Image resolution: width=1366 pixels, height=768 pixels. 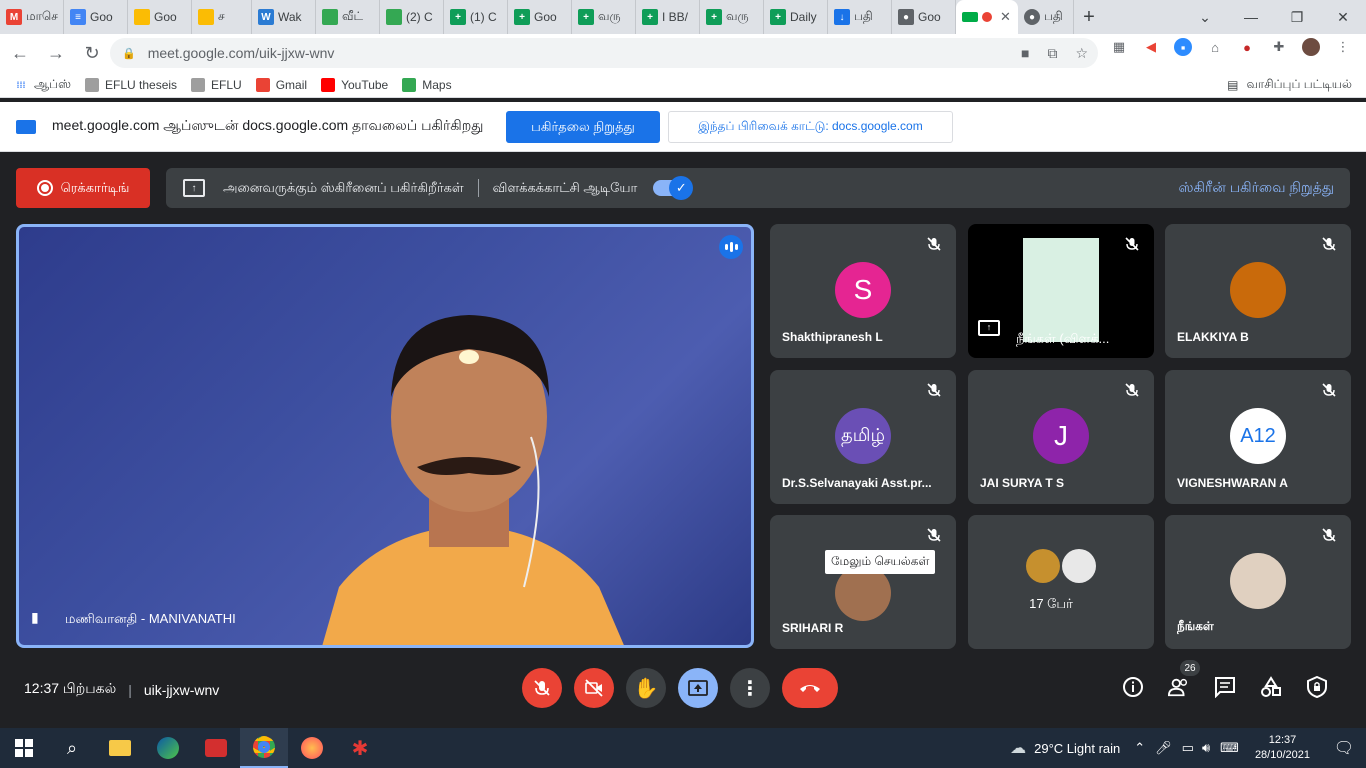 I want to click on volume-icon: 🔊︎, so click(x=1206, y=748).